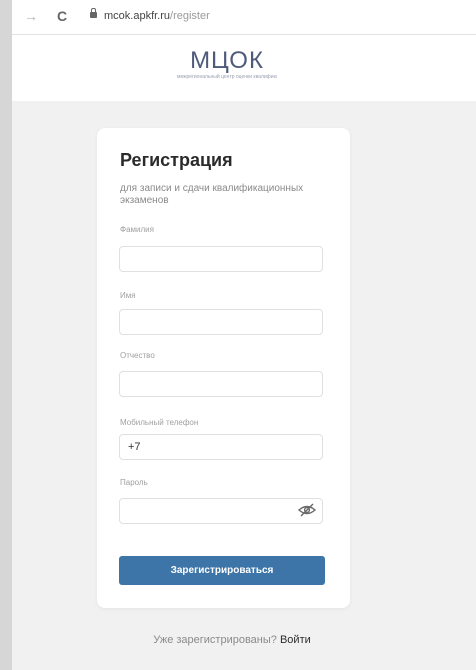  I want to click on patronymic-label: Отчество, so click(137, 355).